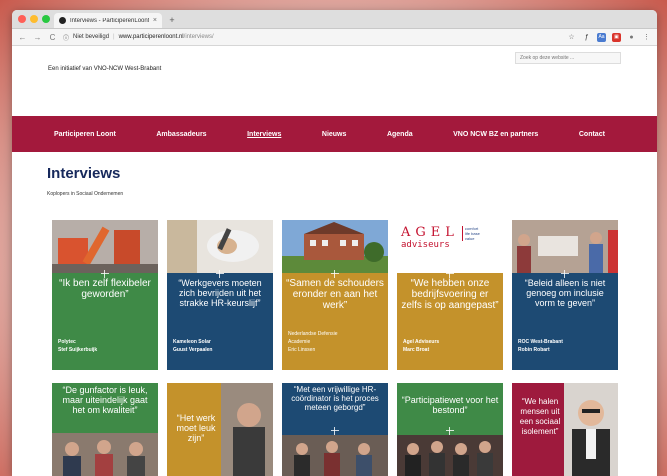  Describe the element at coordinates (85, 134) in the screenshot. I see `nav-item-participeren-loont: Participeren Loont` at that location.